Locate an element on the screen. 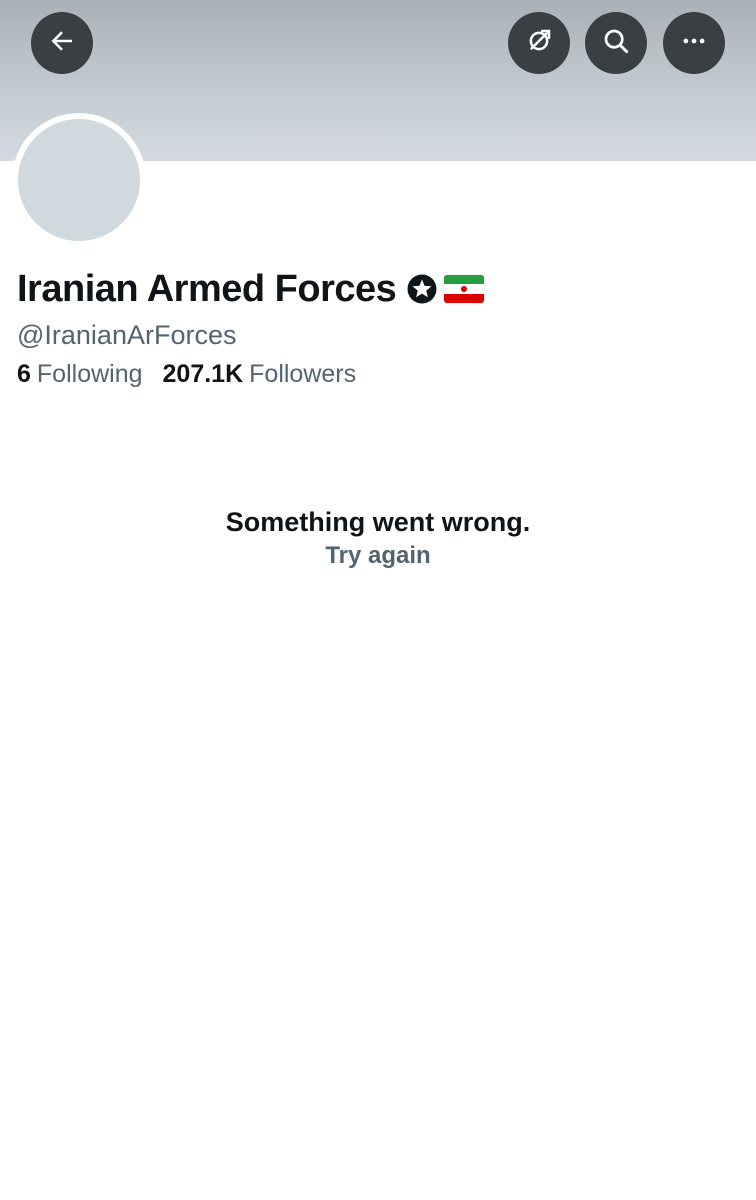  profile-name-row: Iranian Armed Forces is located at coordinates (251, 289).